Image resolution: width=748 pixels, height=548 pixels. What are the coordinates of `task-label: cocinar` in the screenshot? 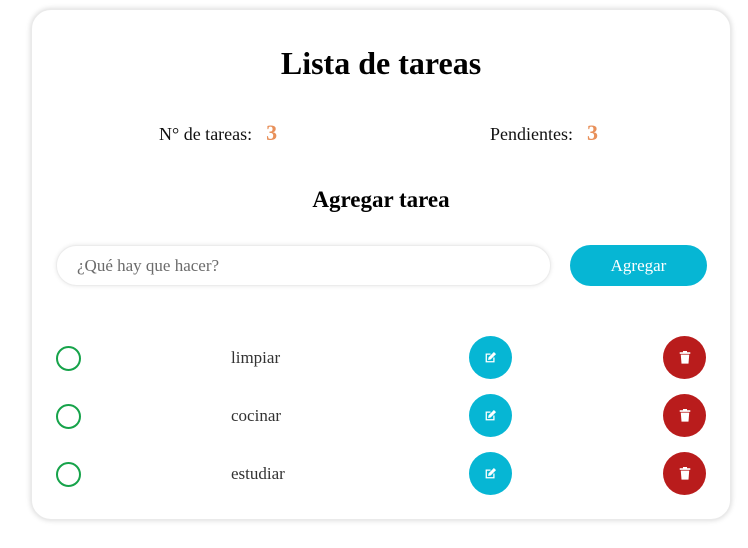 It's located at (256, 415).